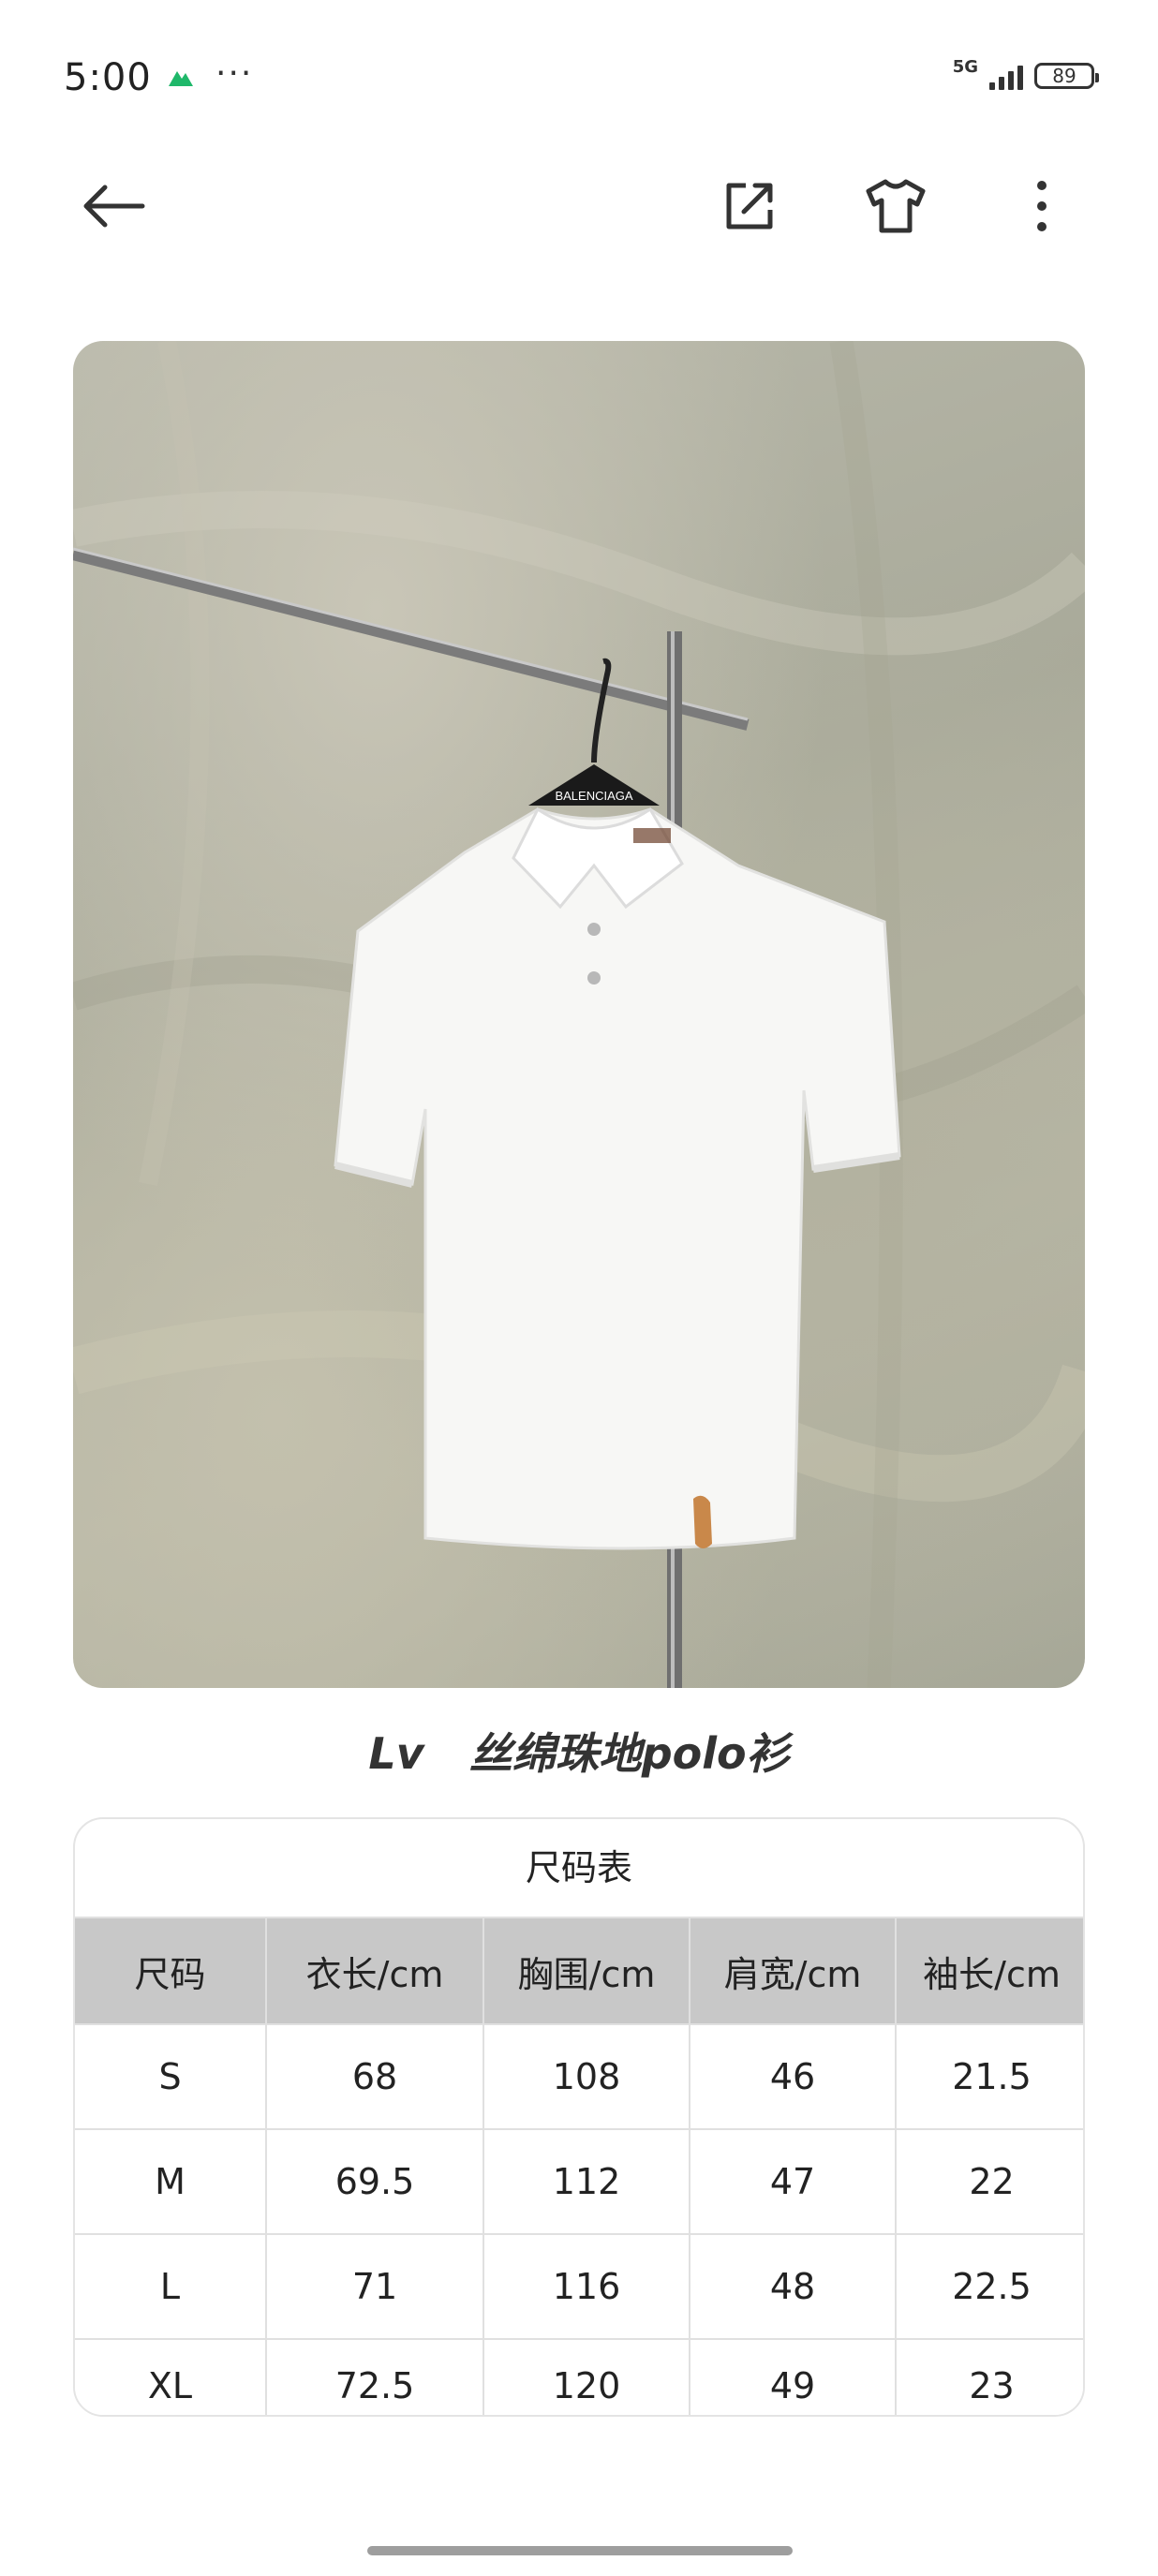  What do you see at coordinates (793, 1971) in the screenshot?
I see `column-header-shoulder: 肩宽/cm` at bounding box center [793, 1971].